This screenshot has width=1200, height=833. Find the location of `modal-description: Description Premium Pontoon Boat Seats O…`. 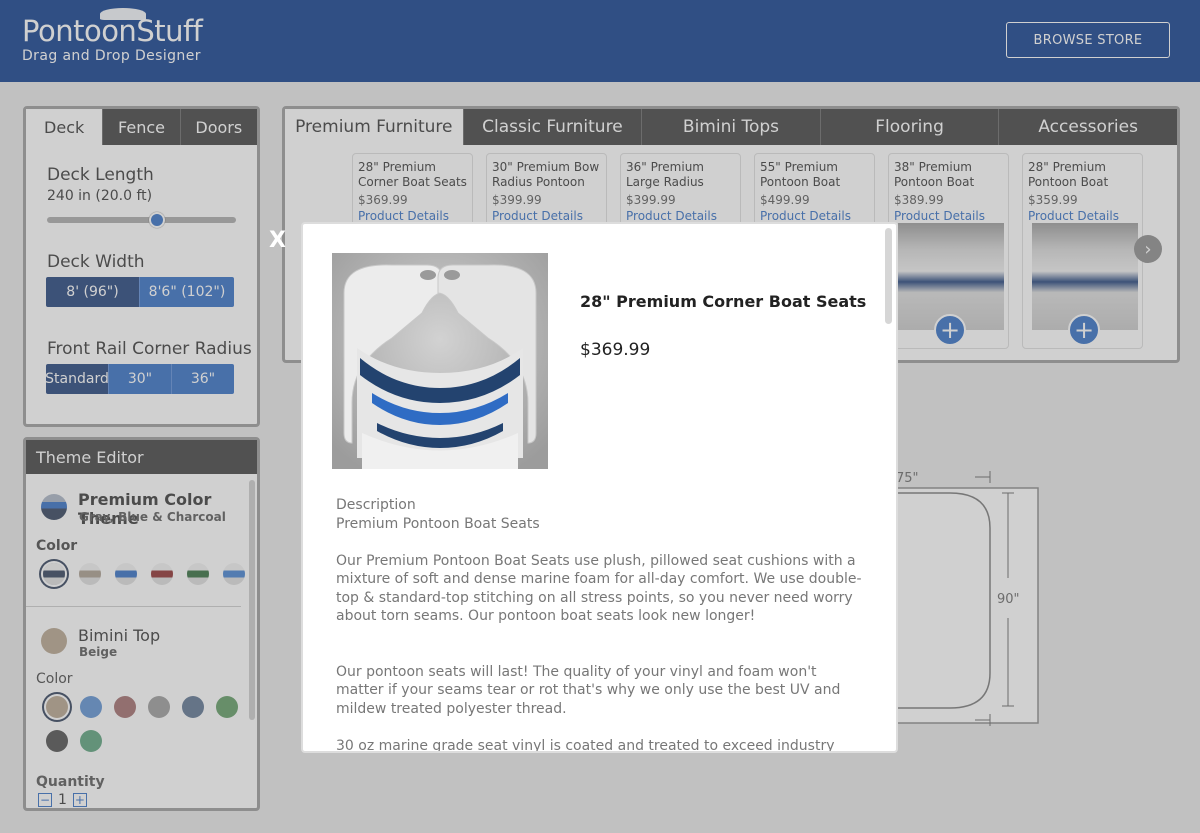

modal-description: Description Premium Pontoon Boat Seats O… is located at coordinates (601, 624).